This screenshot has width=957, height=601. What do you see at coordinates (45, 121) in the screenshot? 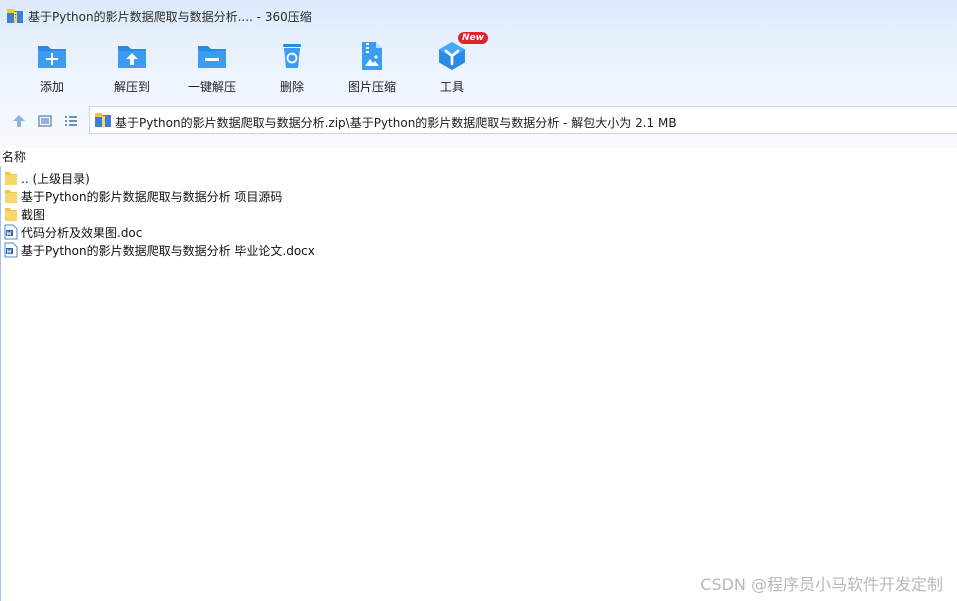
I see `thumbnail-view-icon` at bounding box center [45, 121].